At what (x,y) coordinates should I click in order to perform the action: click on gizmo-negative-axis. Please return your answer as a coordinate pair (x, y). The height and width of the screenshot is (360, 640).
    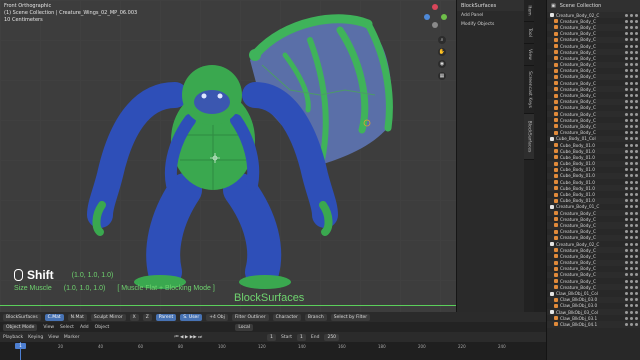
    Looking at the image, I should click on (435, 25).